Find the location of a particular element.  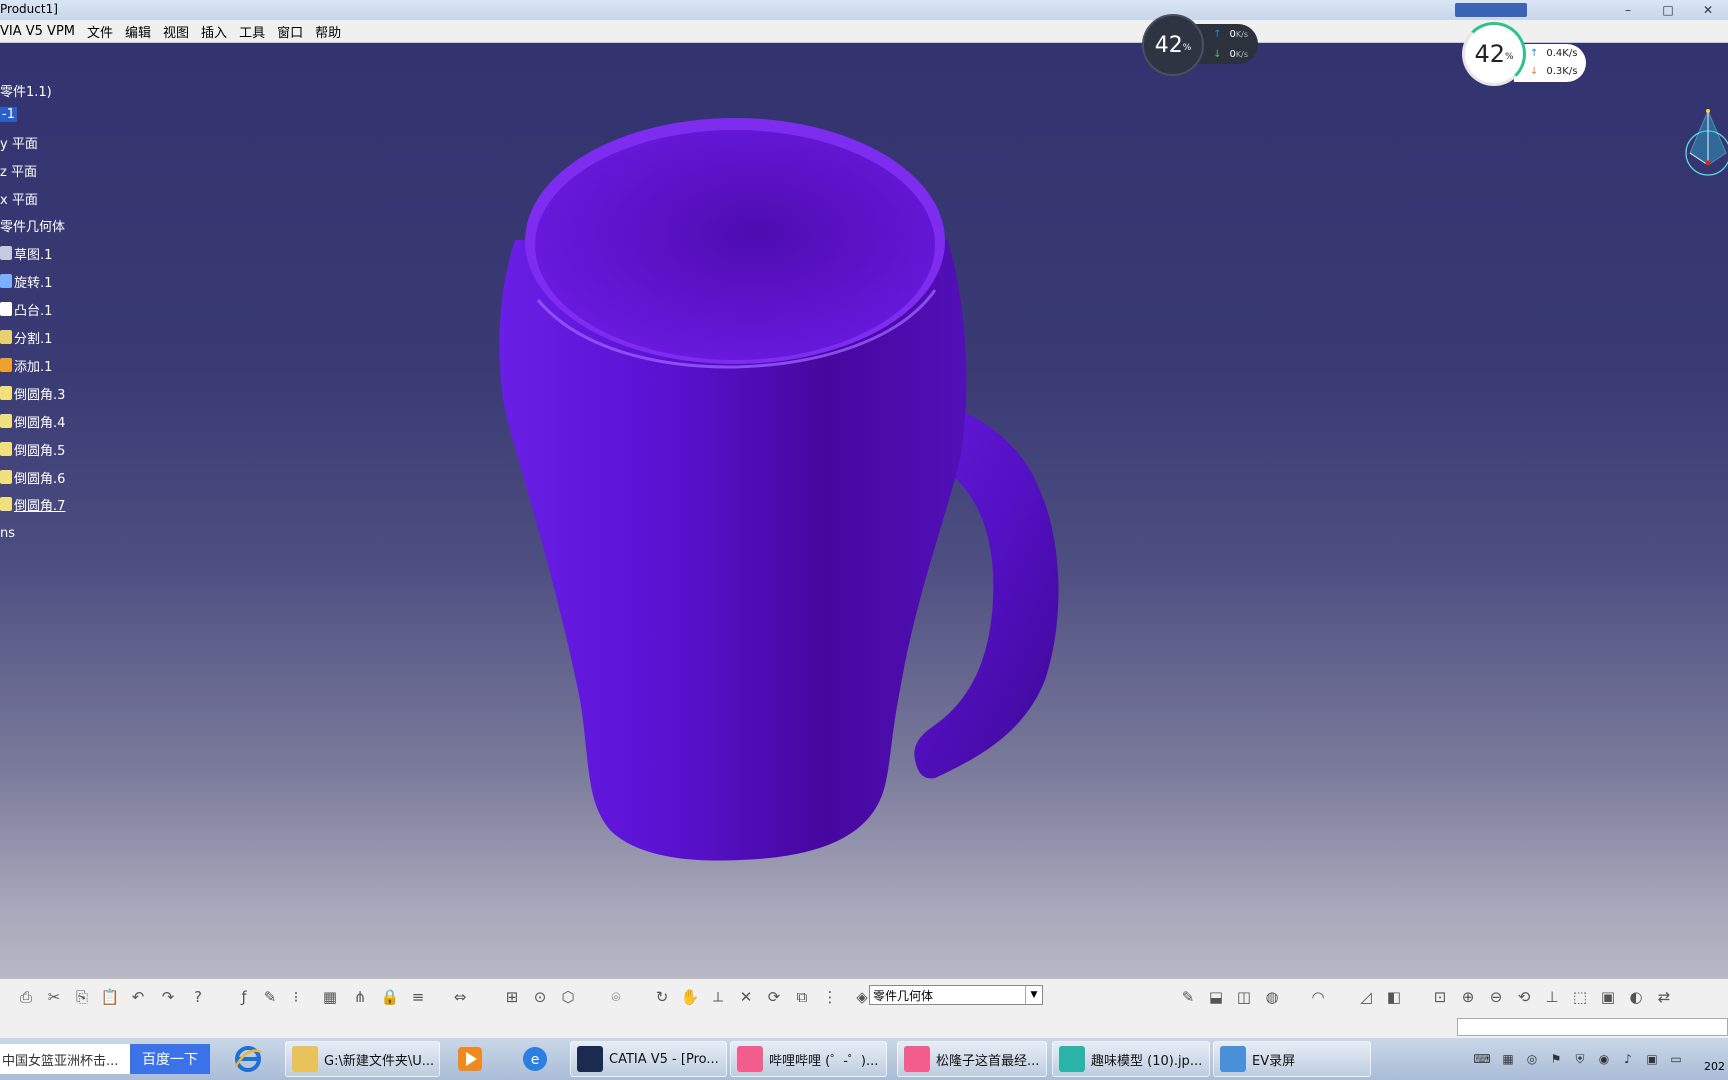

axis-icon: ⟂ is located at coordinates (718, 997).